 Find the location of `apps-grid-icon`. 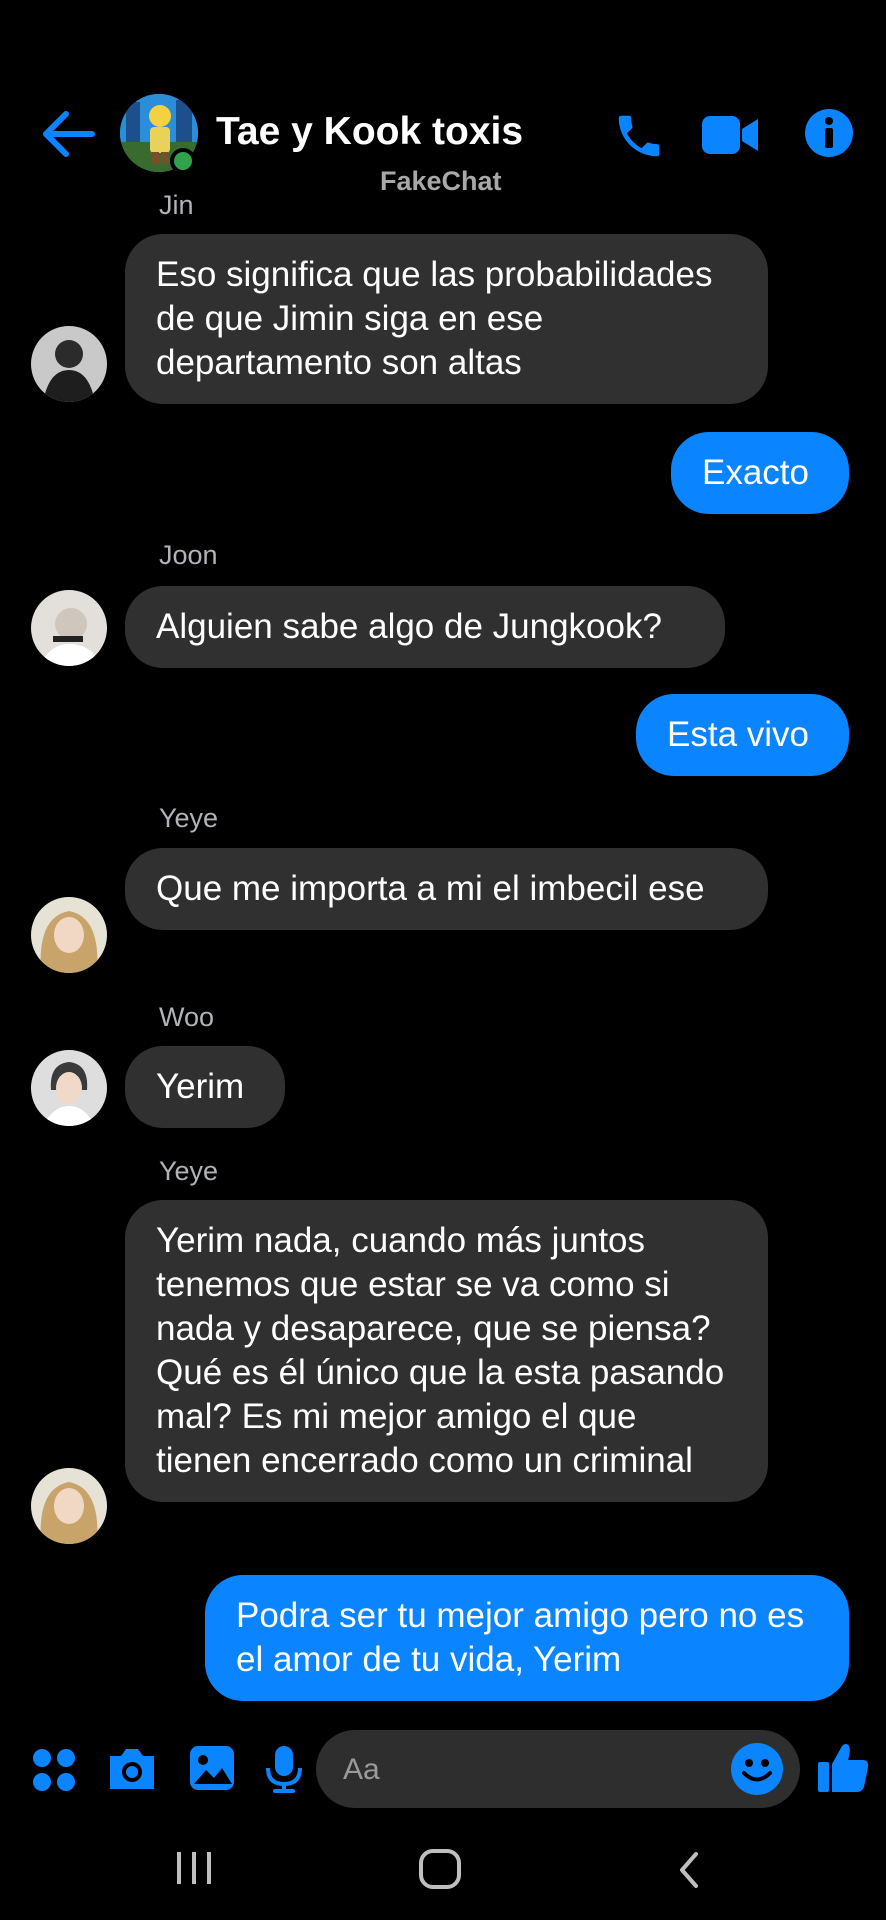

apps-grid-icon is located at coordinates (54, 1770).